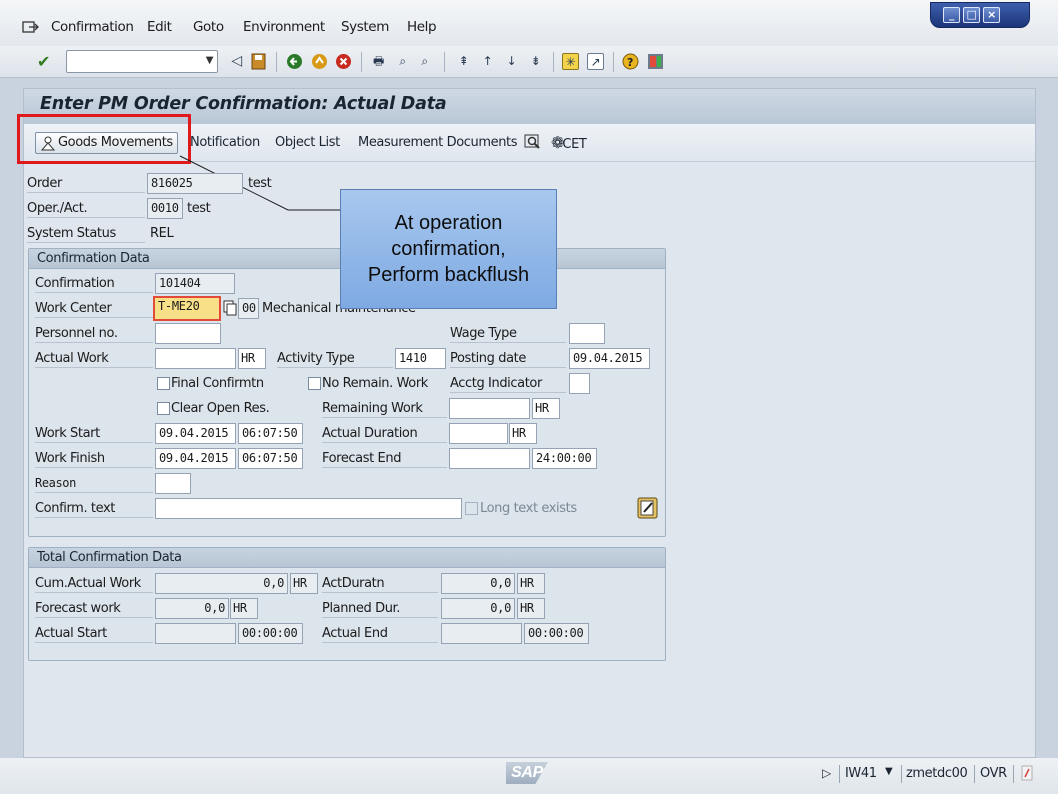 The image size is (1058, 794). I want to click on create-session-icon: ✳, so click(570, 61).